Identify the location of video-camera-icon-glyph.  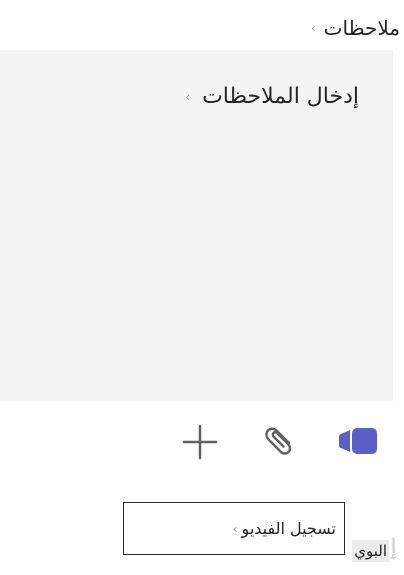
(358, 441).